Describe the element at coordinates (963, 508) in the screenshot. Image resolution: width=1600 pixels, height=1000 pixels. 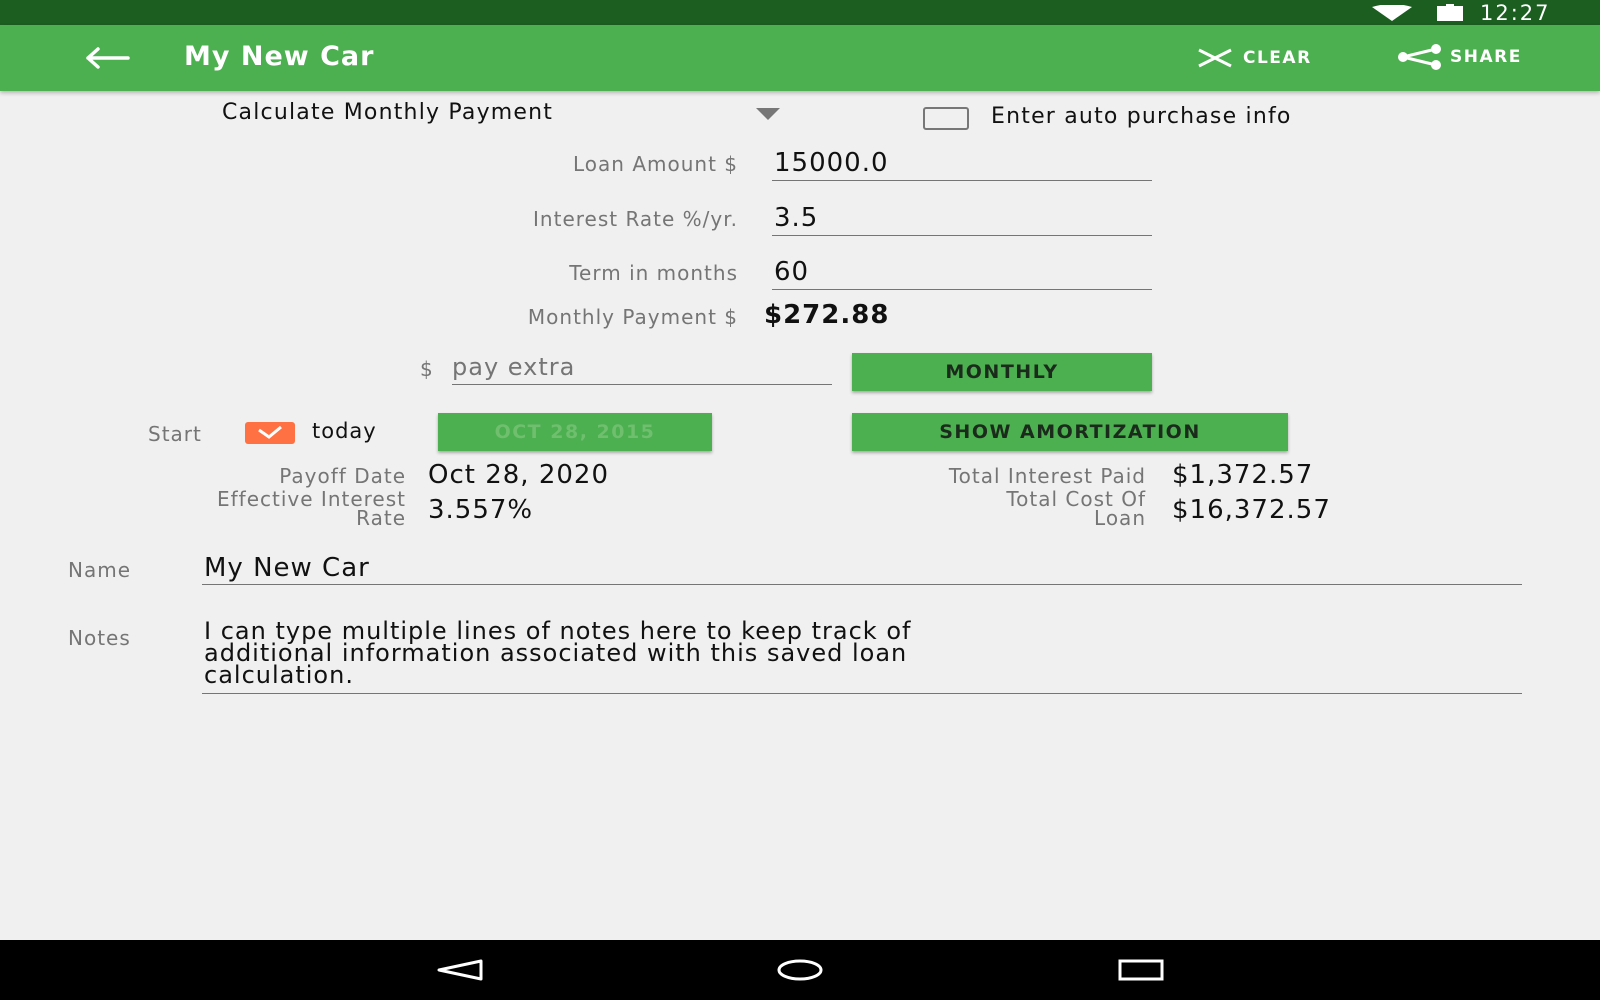
I see `total-cost-label: Total Cost Of Loan` at that location.